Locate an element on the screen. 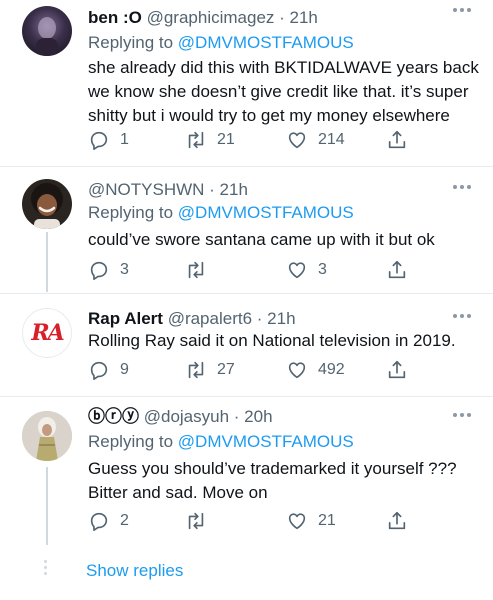 This screenshot has height=600, width=493. reply-count: 2 is located at coordinates (124, 520).